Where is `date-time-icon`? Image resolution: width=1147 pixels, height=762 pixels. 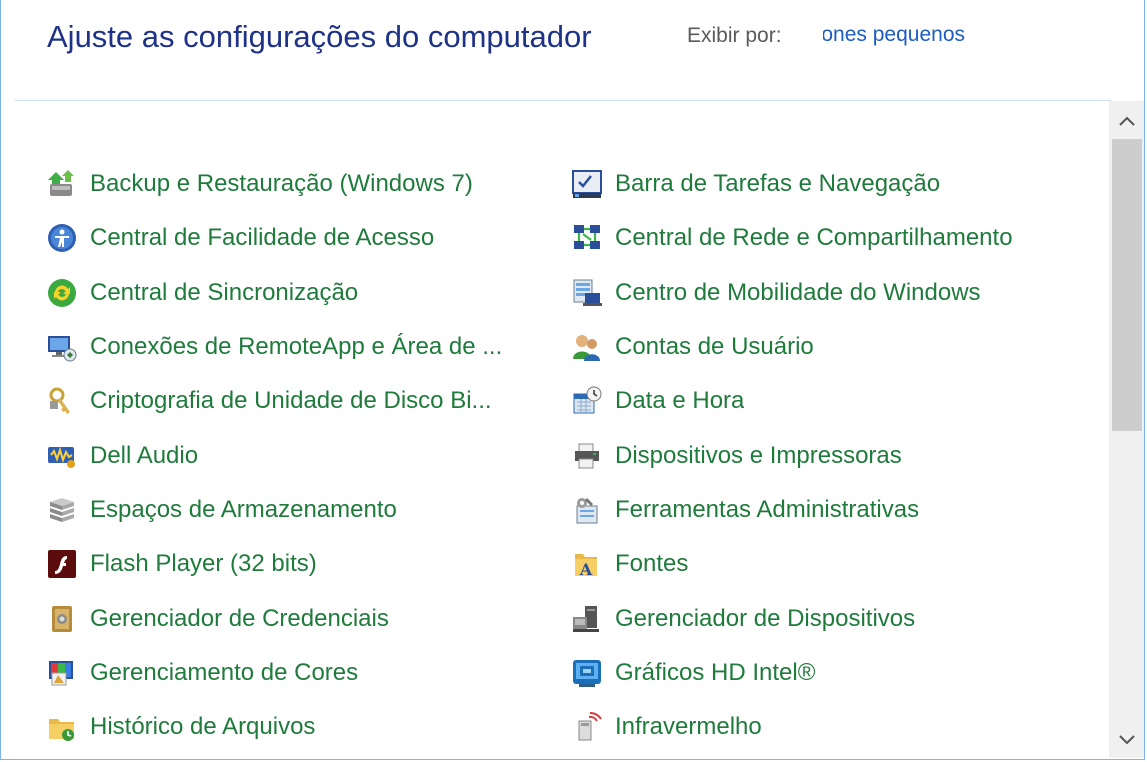
date-time-icon is located at coordinates (587, 401).